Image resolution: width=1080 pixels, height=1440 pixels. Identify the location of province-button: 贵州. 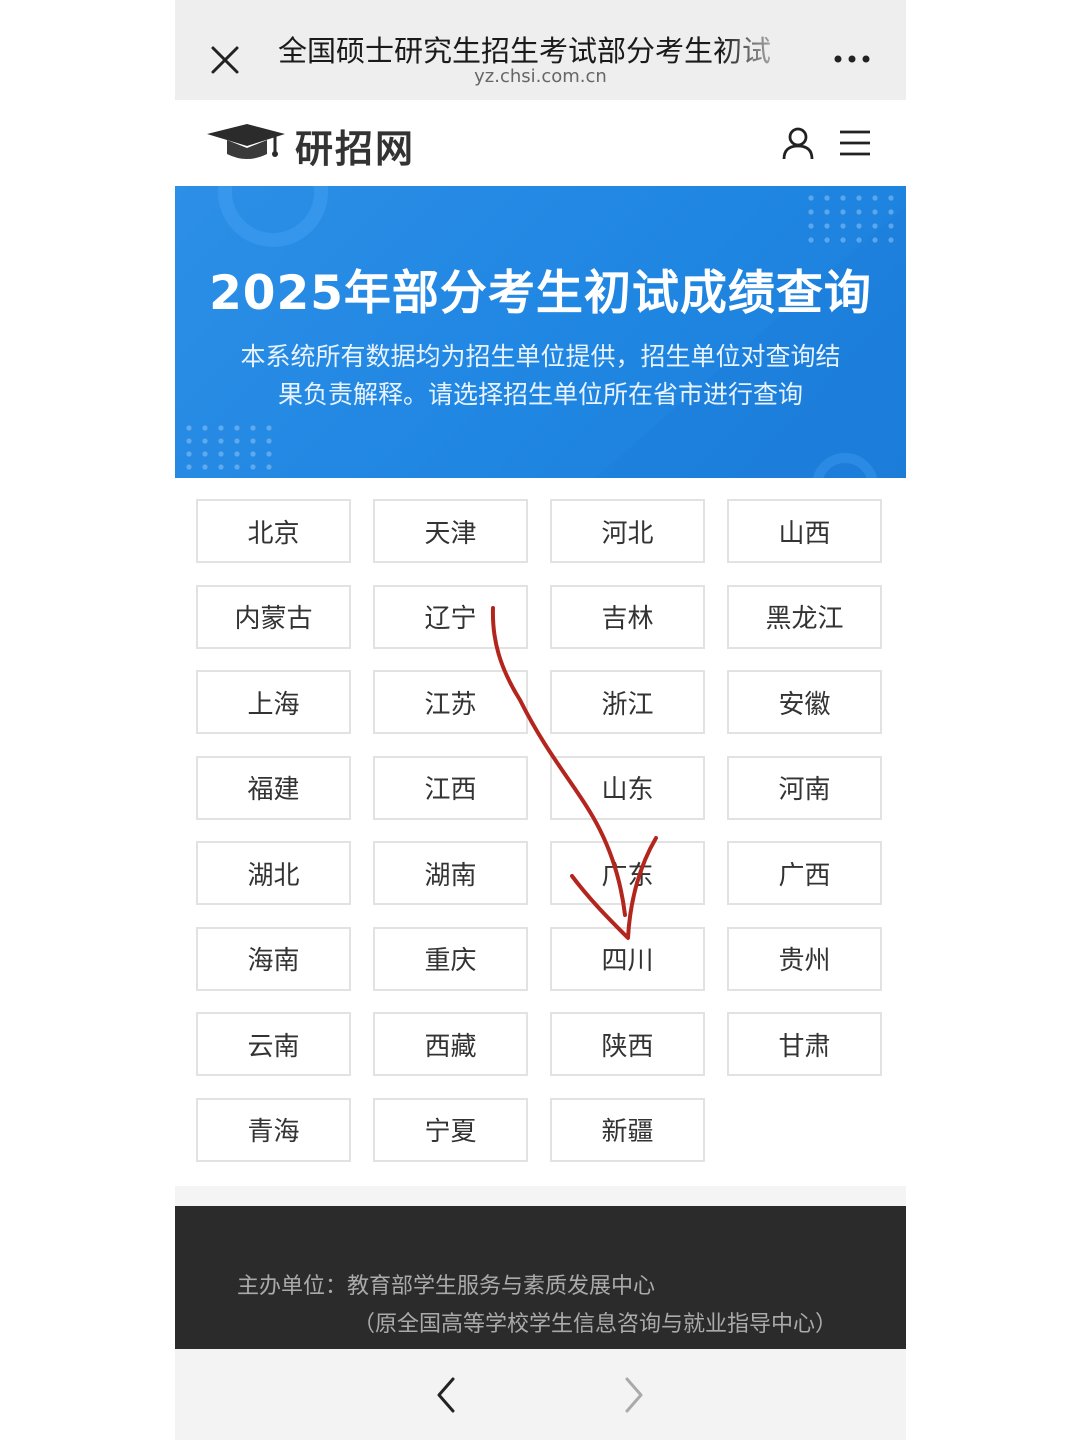
(804, 958).